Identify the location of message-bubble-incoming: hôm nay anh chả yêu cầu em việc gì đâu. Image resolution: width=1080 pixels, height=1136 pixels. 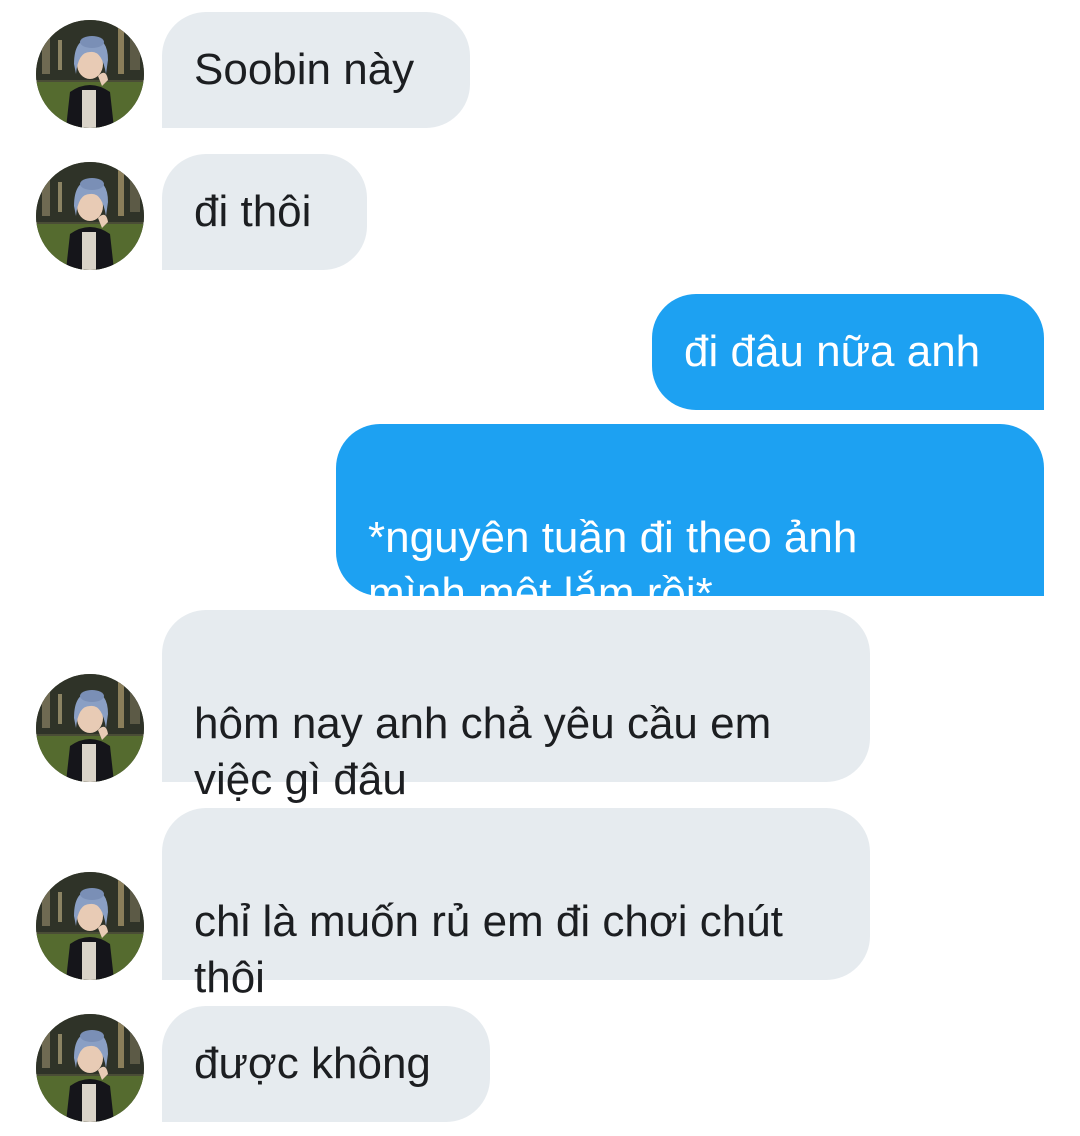
(516, 707).